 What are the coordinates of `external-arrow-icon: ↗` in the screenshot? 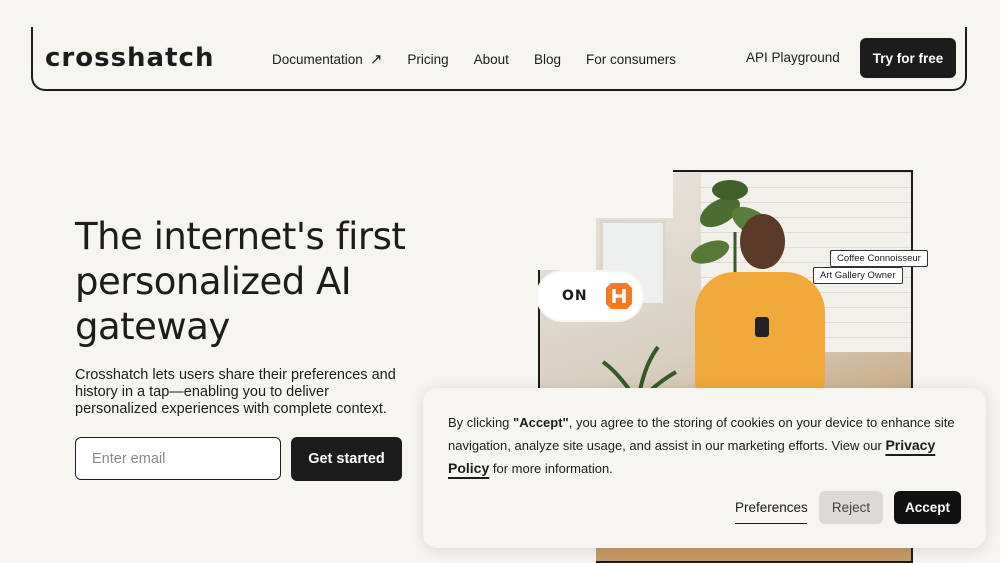 It's located at (376, 59).